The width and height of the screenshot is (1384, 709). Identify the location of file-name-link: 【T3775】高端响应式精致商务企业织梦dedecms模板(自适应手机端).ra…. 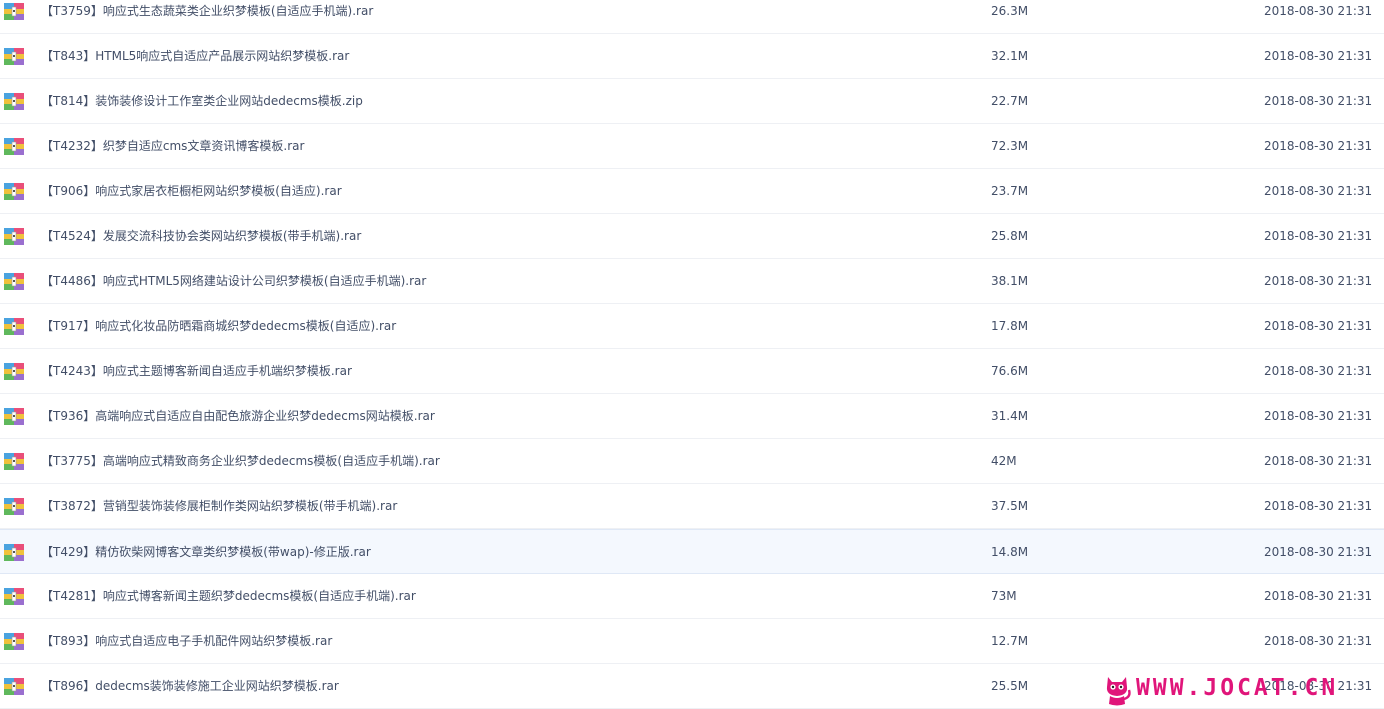
(240, 461).